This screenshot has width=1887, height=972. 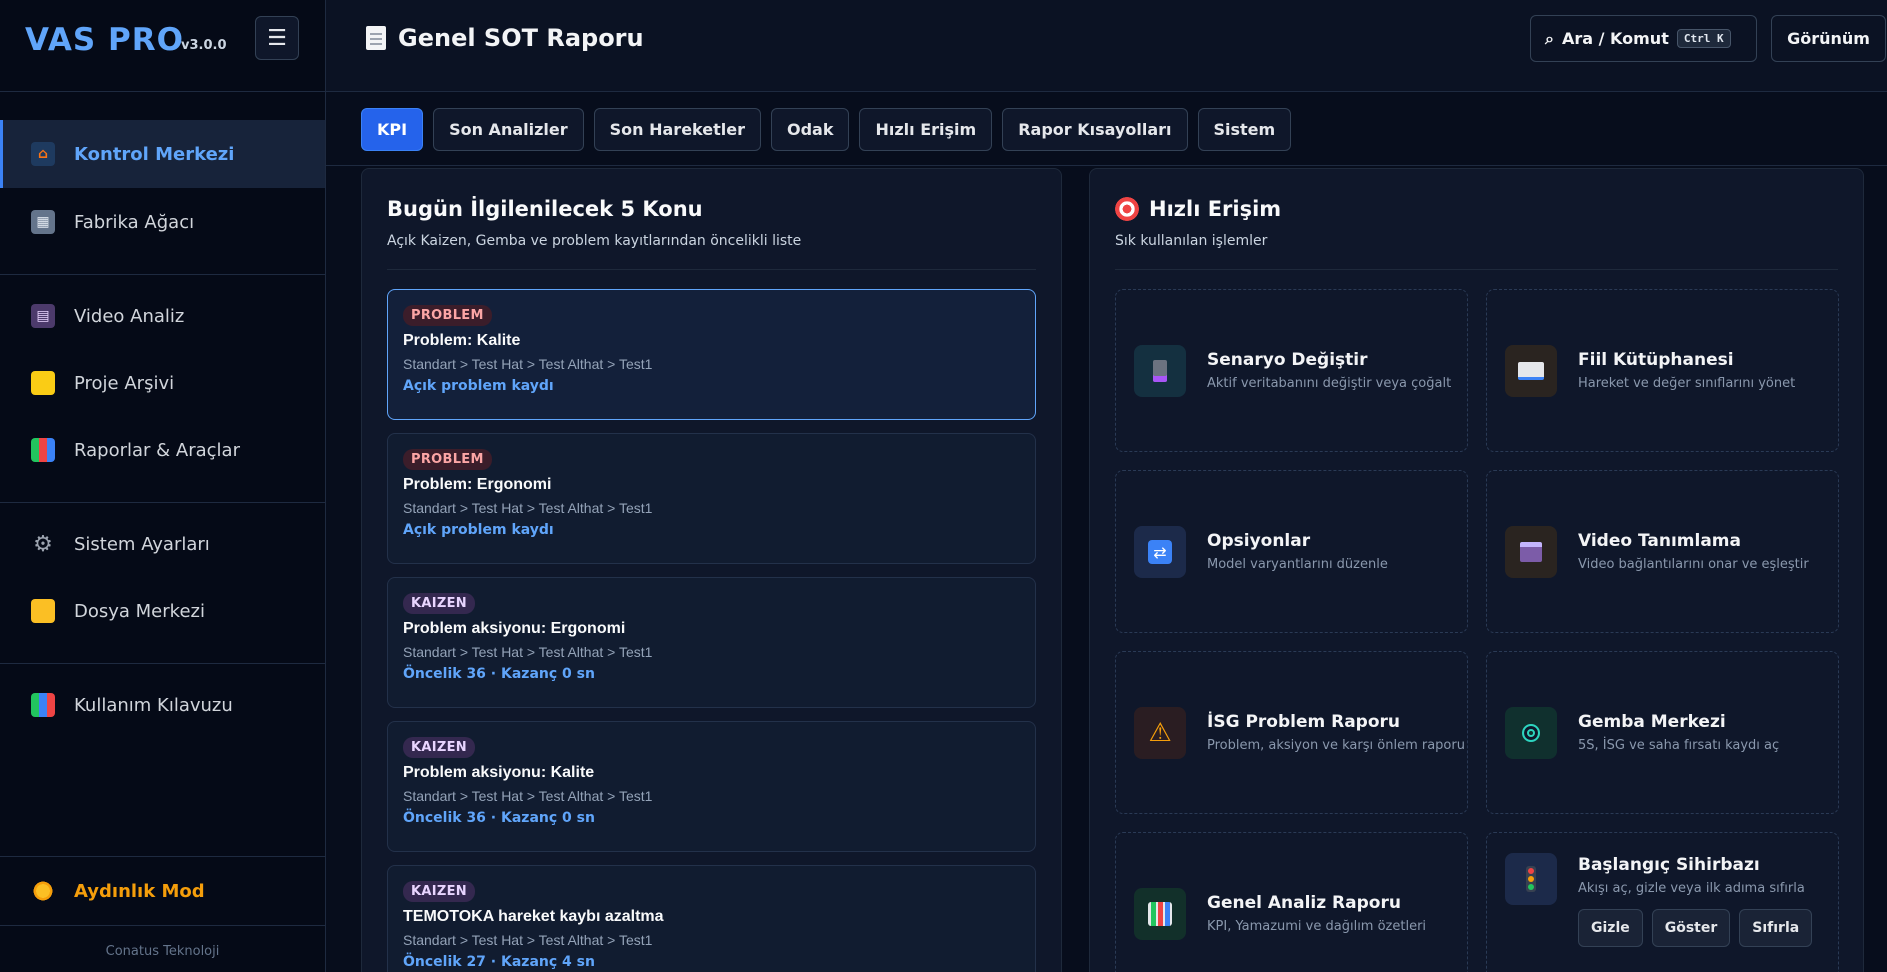 What do you see at coordinates (153, 705) in the screenshot?
I see `sidebar-item-label: Kullanım Kılavuzu` at bounding box center [153, 705].